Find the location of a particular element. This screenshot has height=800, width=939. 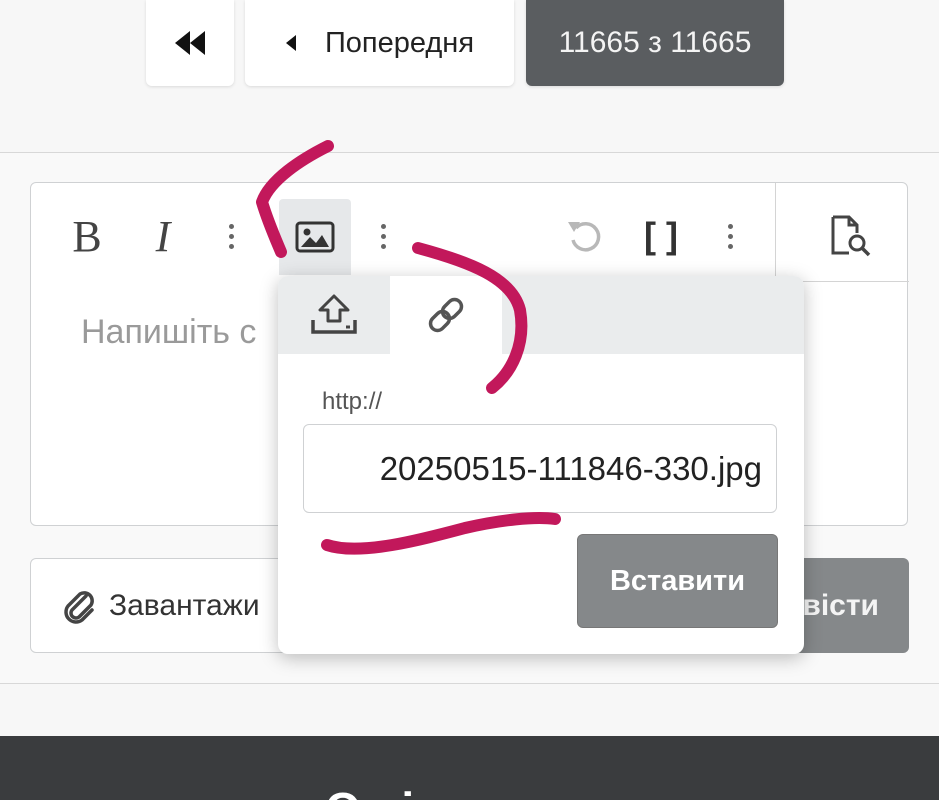

comment-placeholder: Напишіть с is located at coordinates (169, 332).